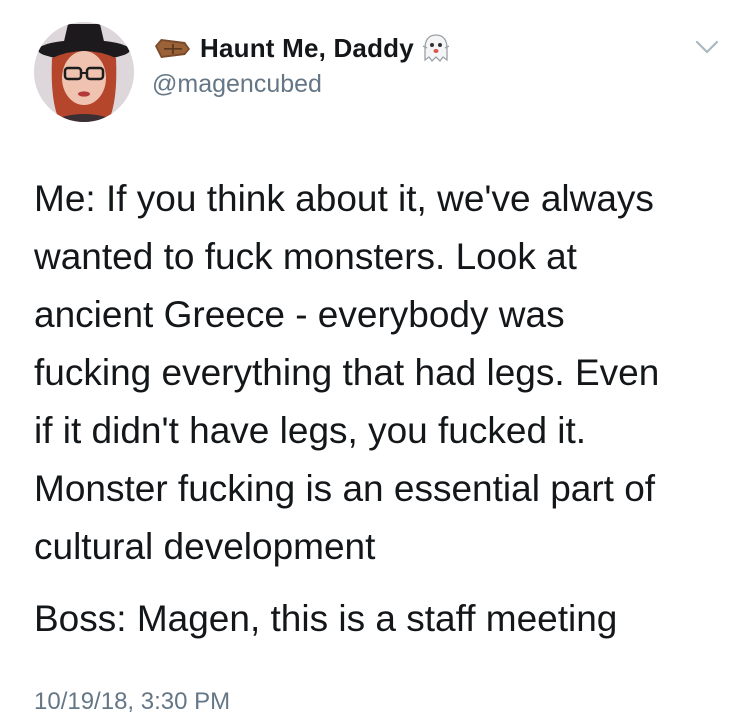  Describe the element at coordinates (307, 48) in the screenshot. I see `author-display-name: Haunt Me, Daddy` at that location.